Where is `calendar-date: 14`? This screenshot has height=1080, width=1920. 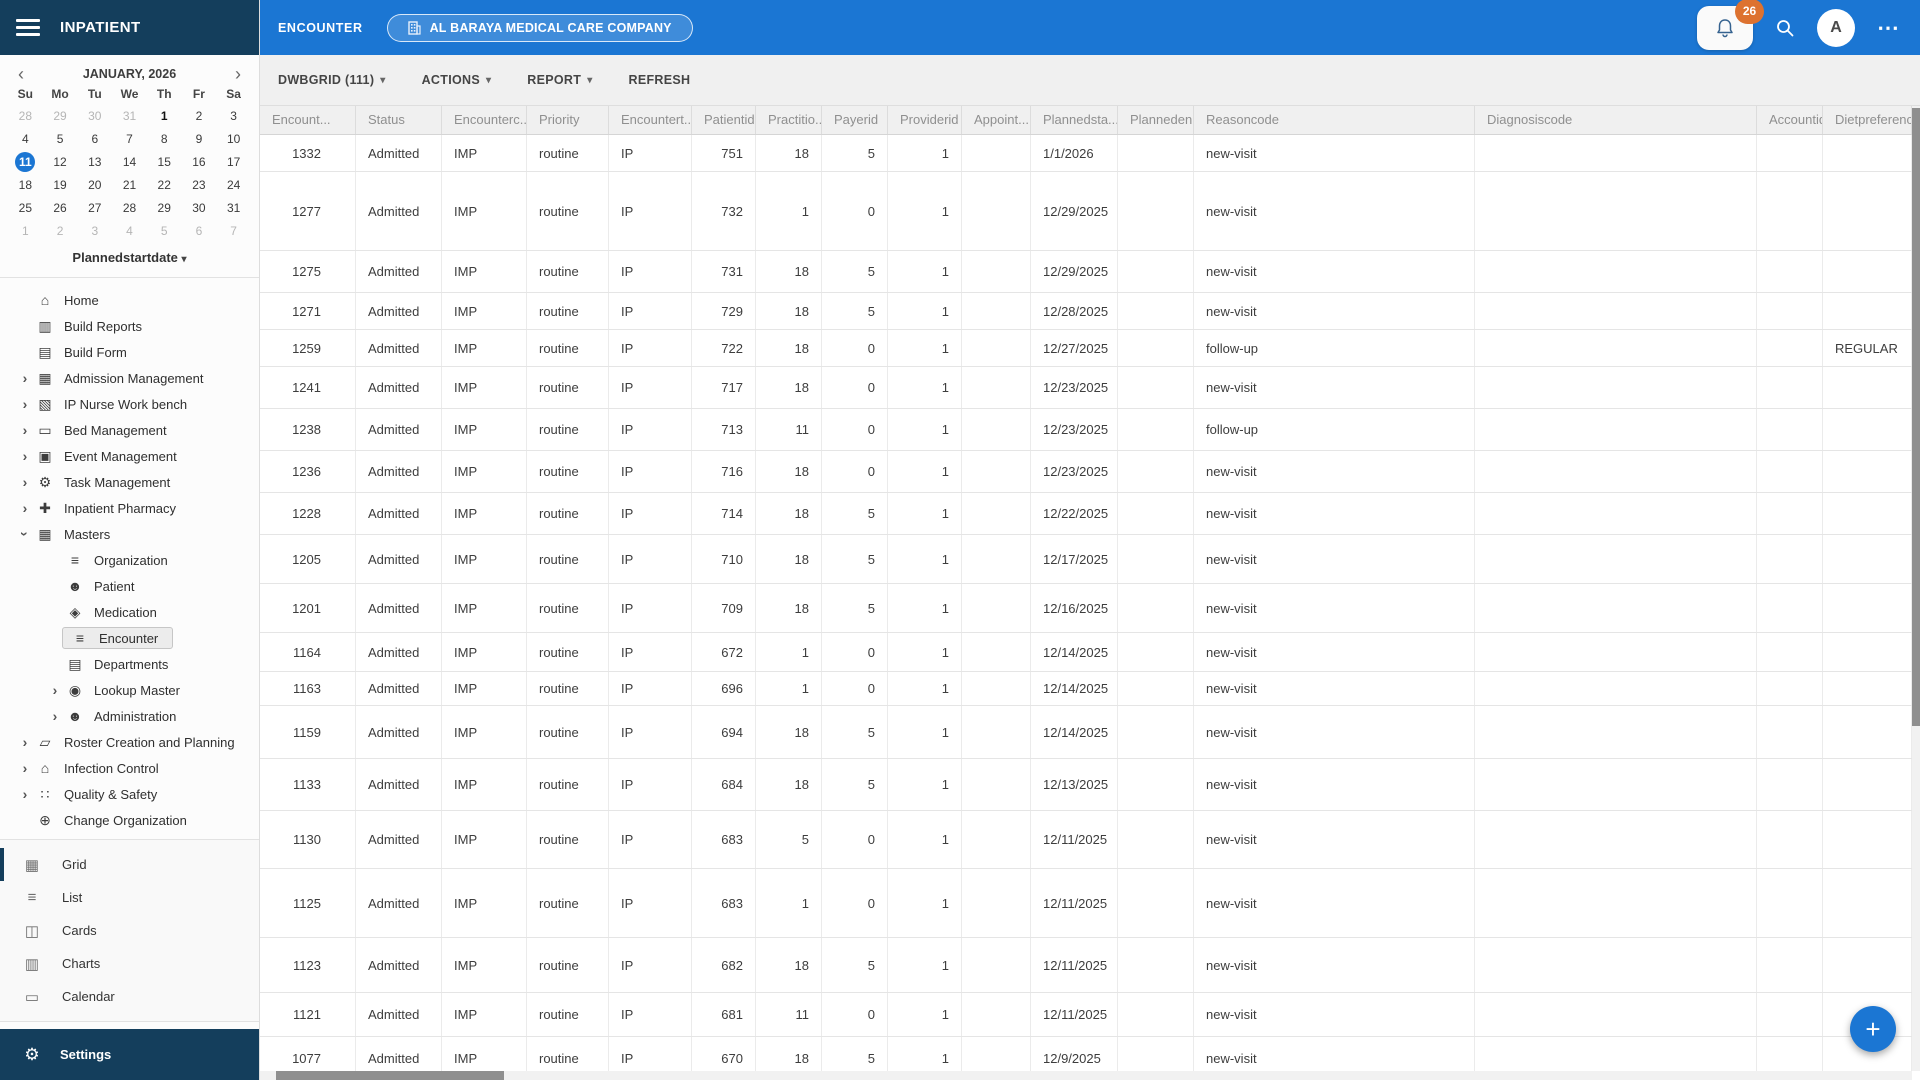 calendar-date: 14 is located at coordinates (129, 162).